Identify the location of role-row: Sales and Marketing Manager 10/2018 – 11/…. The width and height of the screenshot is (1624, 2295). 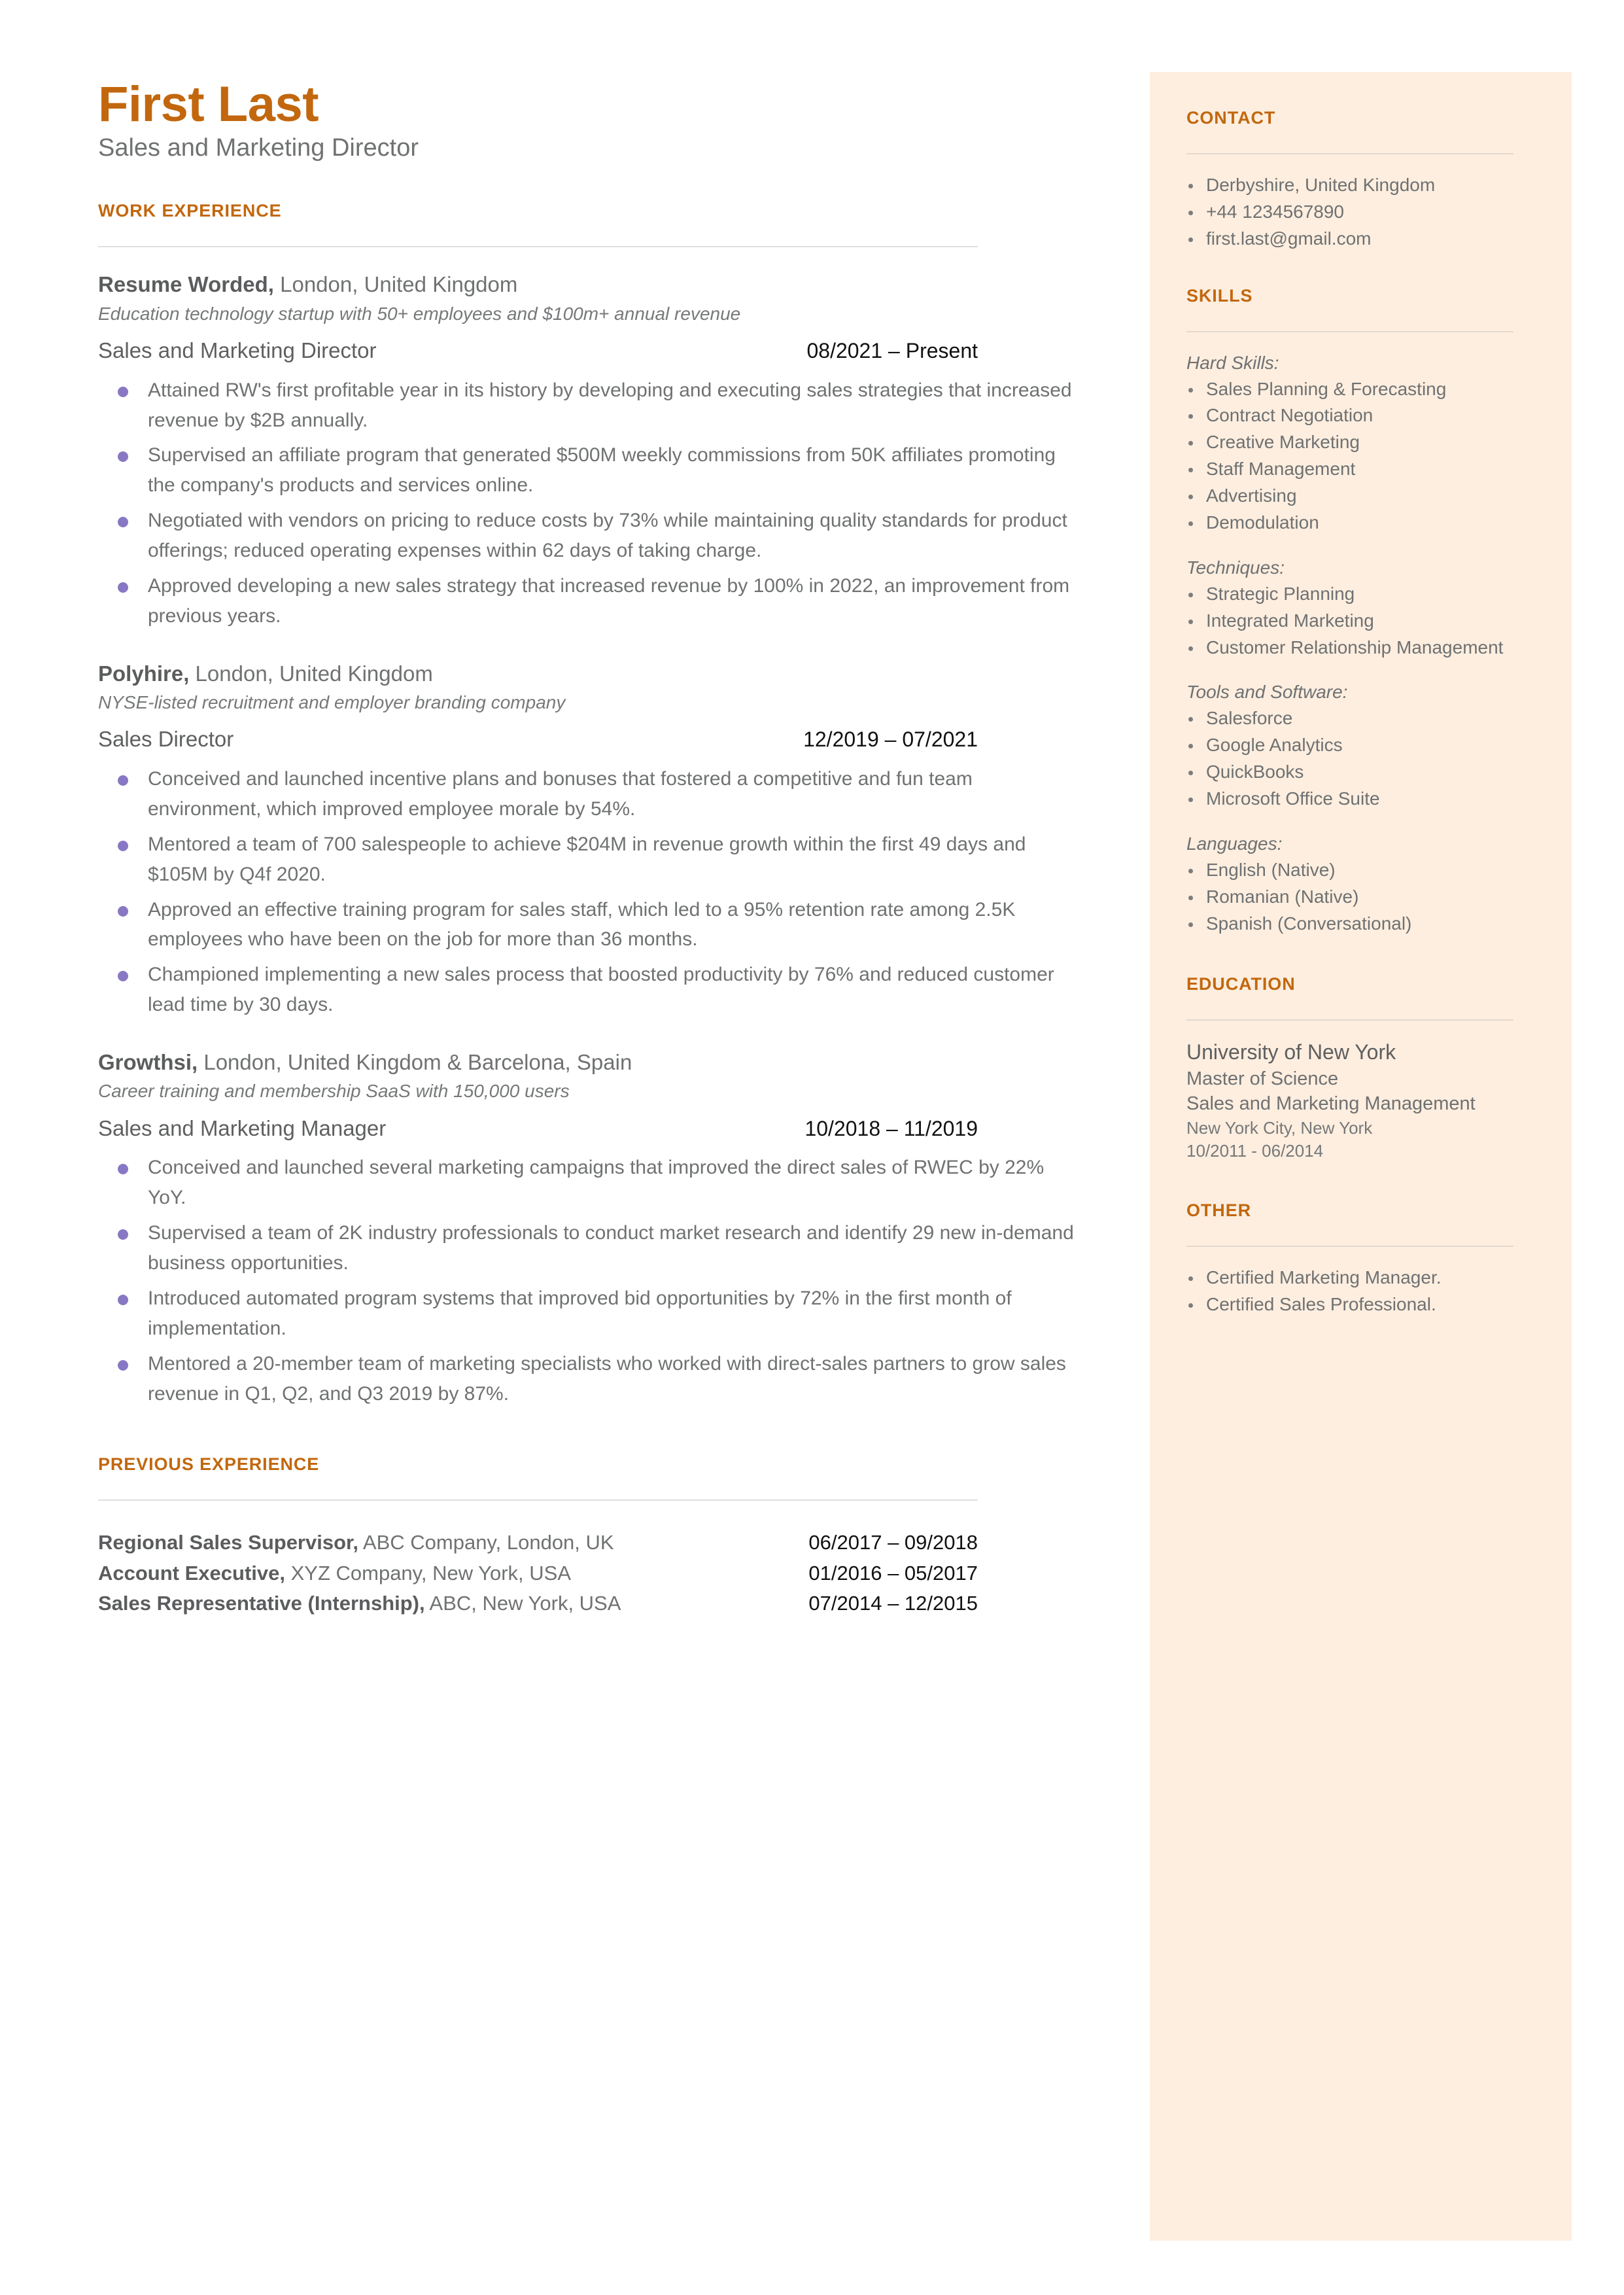
(538, 1128).